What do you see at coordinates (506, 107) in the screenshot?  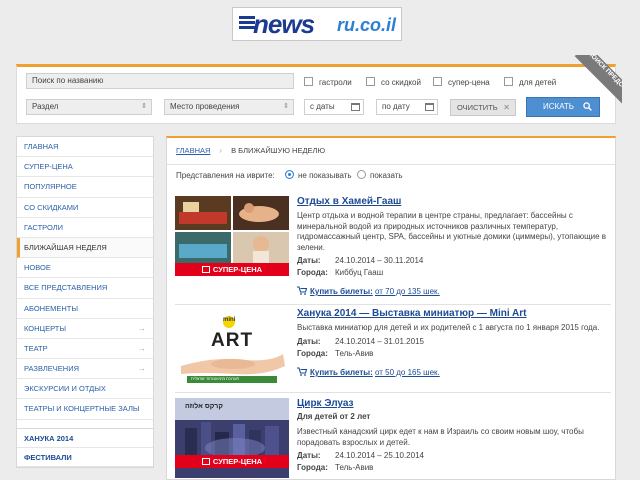 I see `close-icon: ✕` at bounding box center [506, 107].